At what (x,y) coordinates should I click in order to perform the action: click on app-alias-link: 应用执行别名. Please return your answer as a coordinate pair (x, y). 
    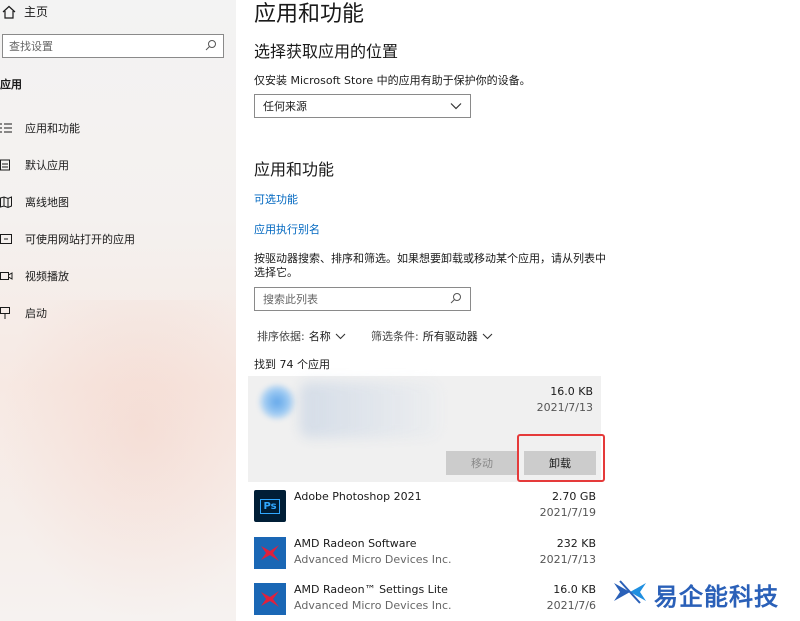
    Looking at the image, I should click on (287, 229).